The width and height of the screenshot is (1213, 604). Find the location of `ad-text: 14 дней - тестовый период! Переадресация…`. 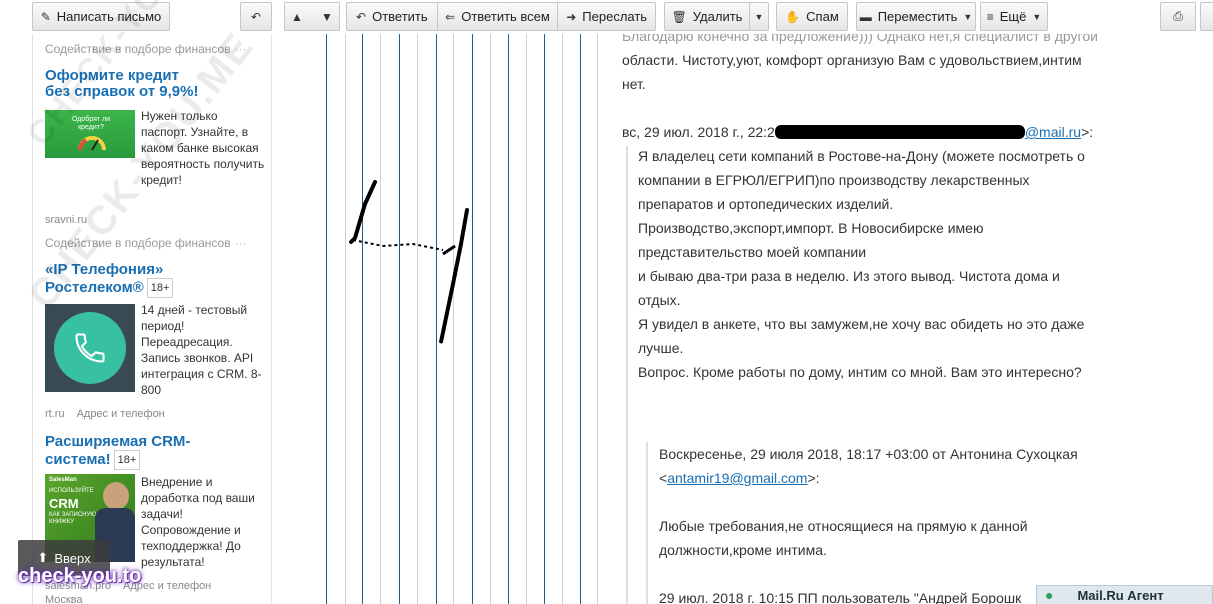

ad-text: 14 дней - тестовый период! Переадресация… is located at coordinates (201, 350).